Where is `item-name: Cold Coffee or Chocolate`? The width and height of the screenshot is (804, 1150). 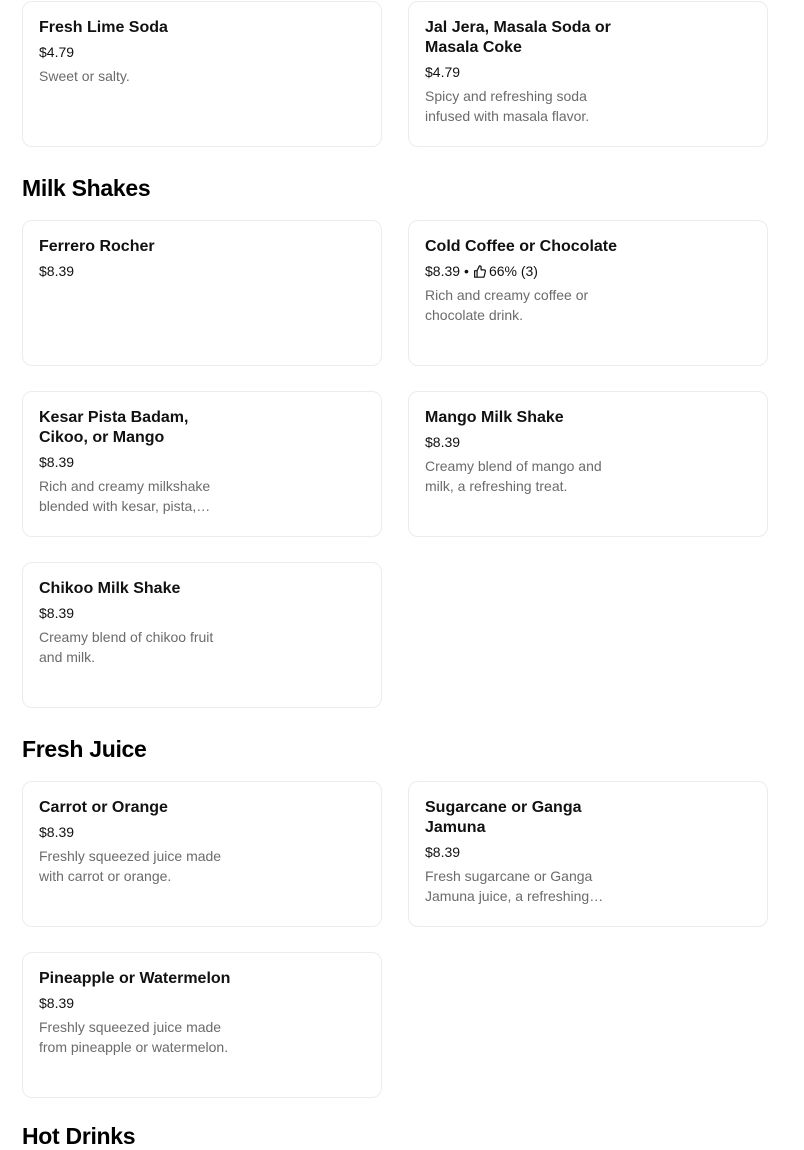 item-name: Cold Coffee or Chocolate is located at coordinates (521, 246).